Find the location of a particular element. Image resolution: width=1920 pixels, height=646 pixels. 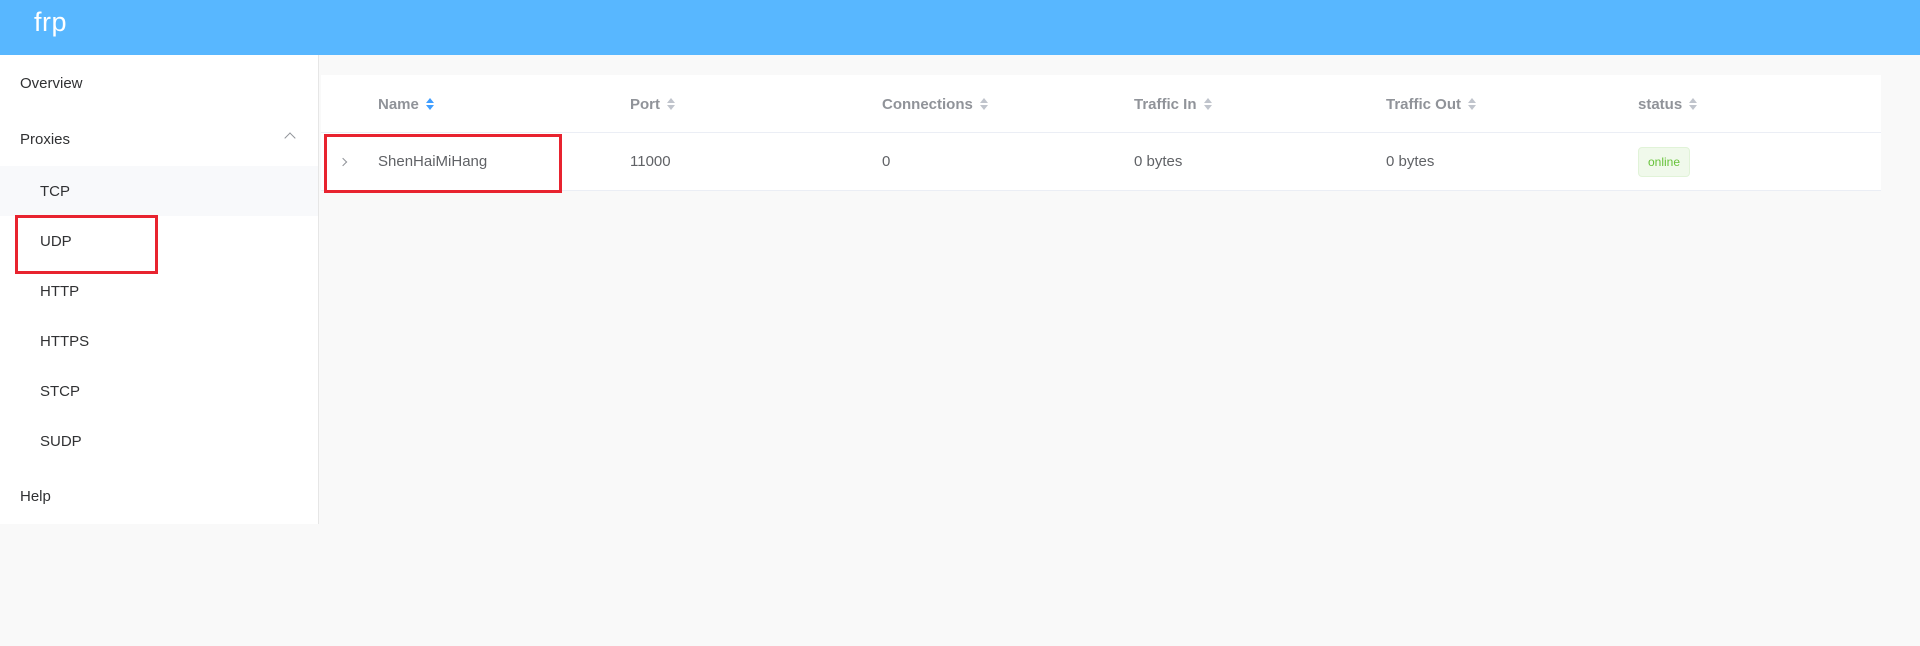

sidebar-item-stcp: STCP is located at coordinates (159, 391).